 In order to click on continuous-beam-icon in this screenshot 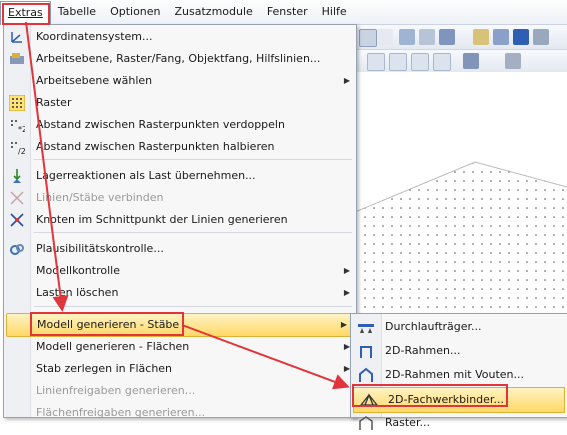, I will do `click(366, 328)`.